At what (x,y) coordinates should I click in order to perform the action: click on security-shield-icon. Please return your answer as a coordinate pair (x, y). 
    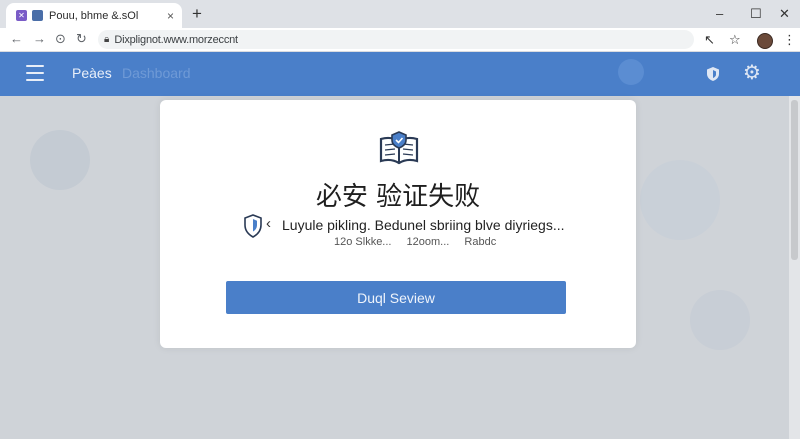
    Looking at the image, I should click on (713, 74).